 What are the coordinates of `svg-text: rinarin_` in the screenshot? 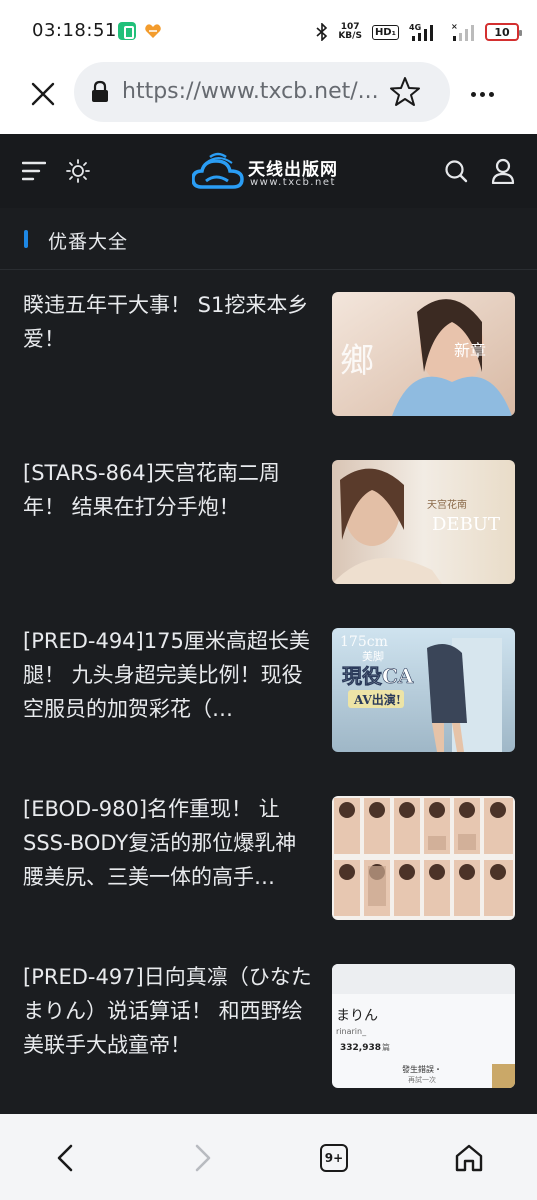 It's located at (351, 1031).